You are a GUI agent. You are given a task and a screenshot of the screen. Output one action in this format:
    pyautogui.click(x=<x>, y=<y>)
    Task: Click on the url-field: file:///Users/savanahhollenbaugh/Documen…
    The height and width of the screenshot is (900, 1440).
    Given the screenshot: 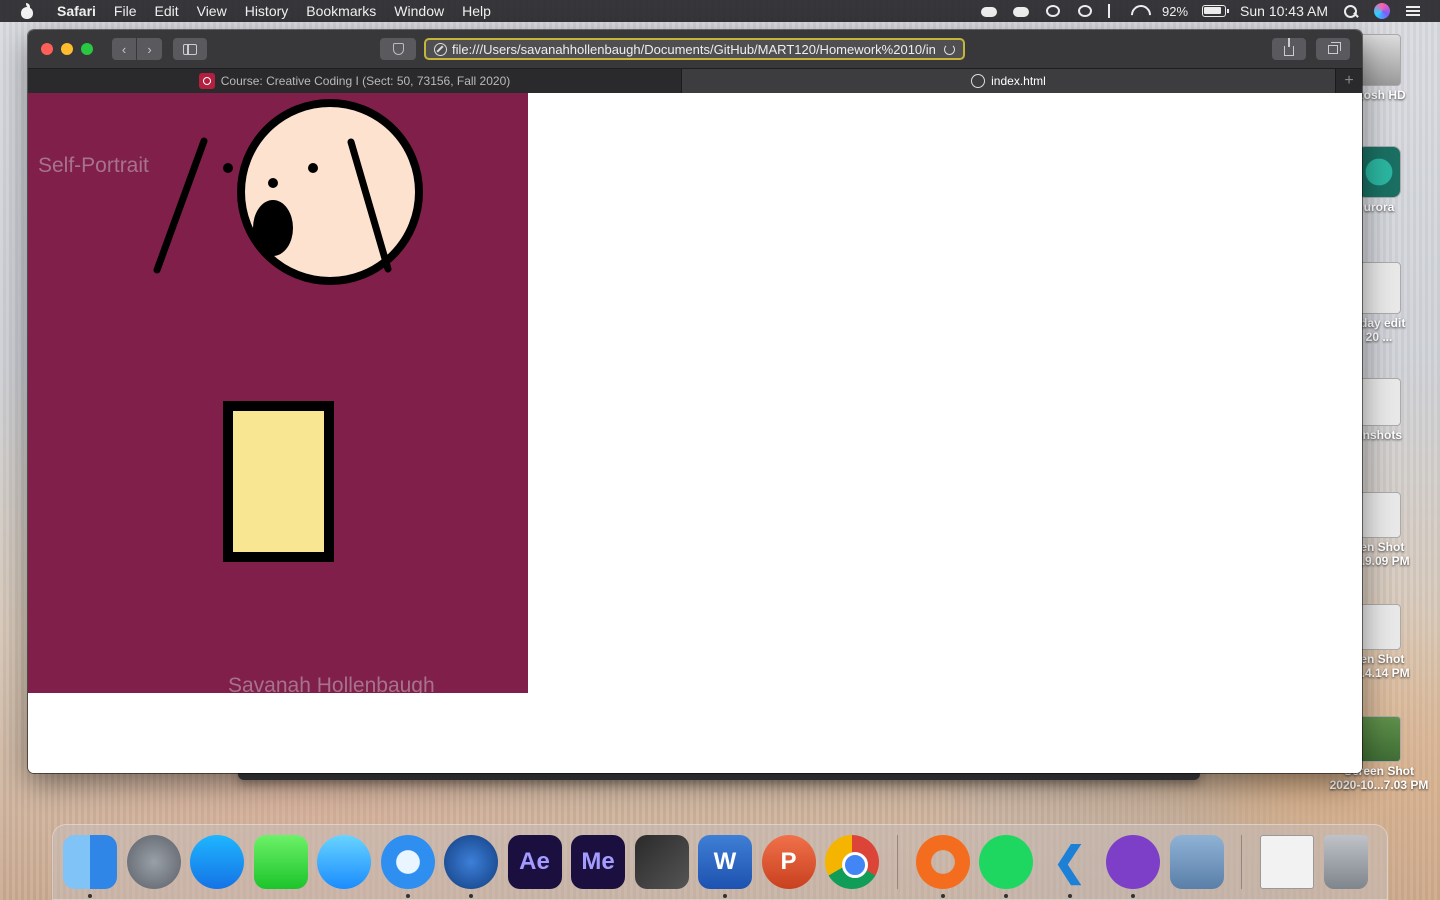 What is the action you would take?
    pyautogui.click(x=694, y=49)
    